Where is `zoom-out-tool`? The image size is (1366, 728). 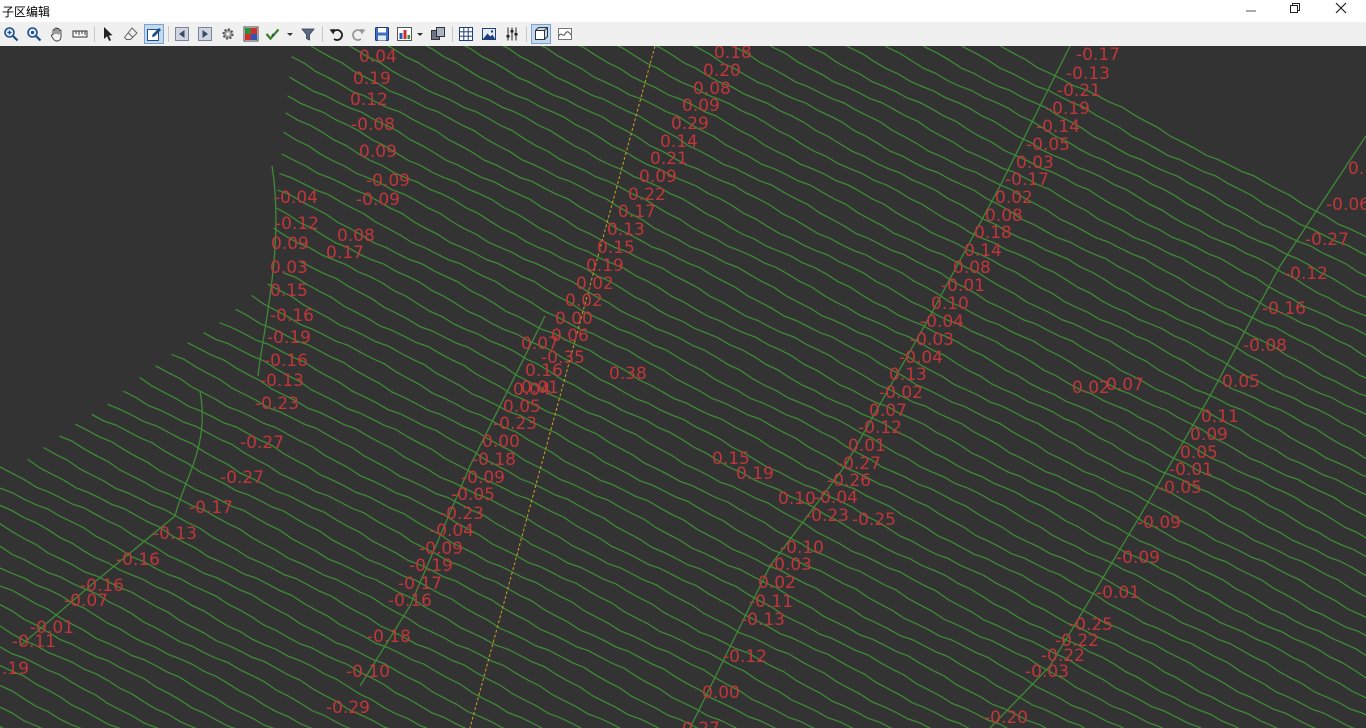 zoom-out-tool is located at coordinates (34, 34).